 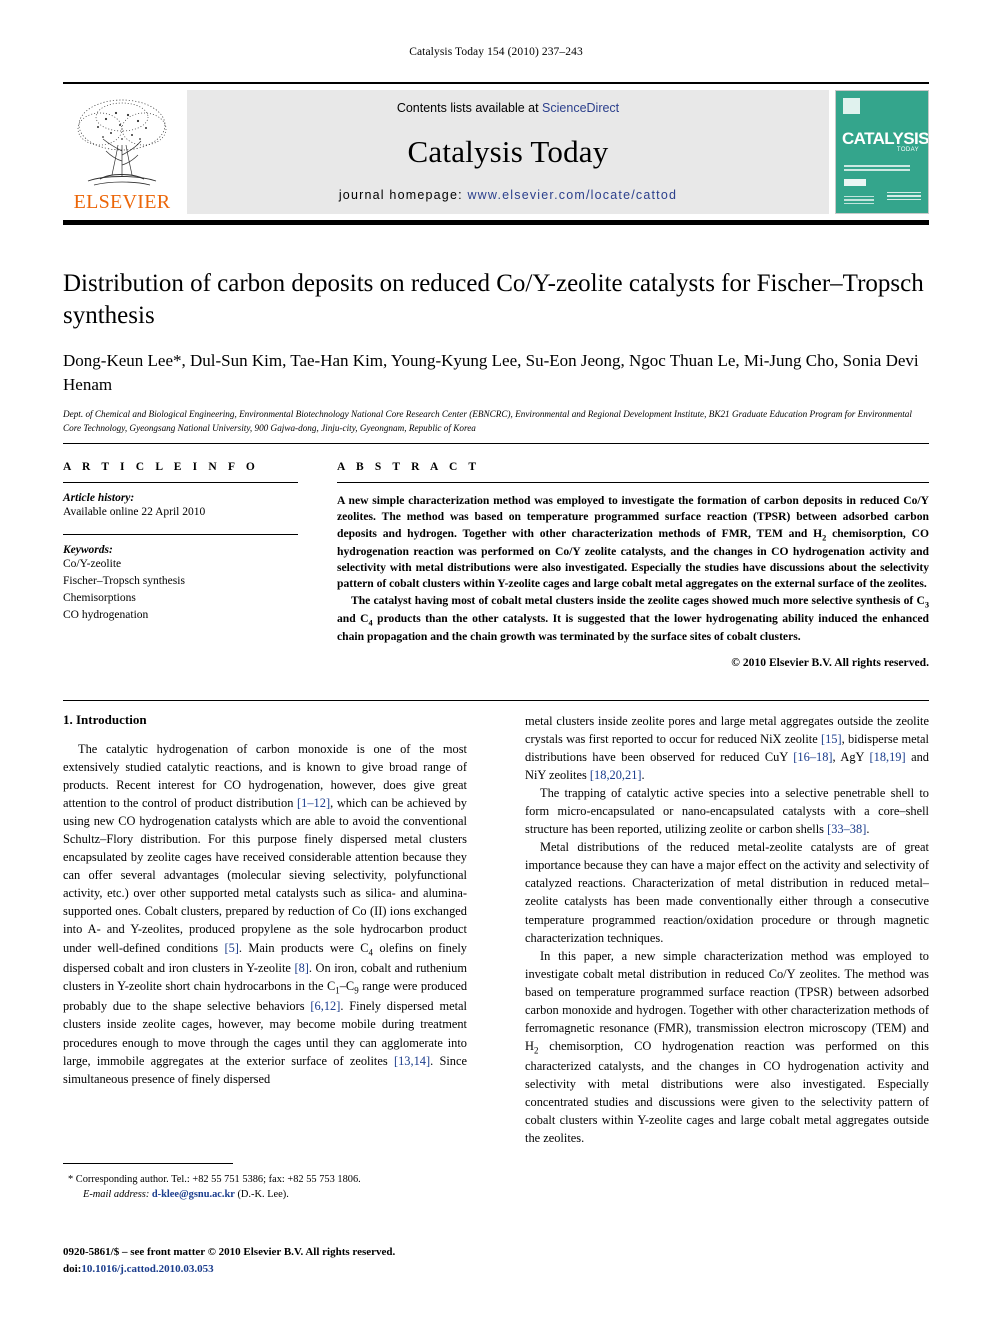 What do you see at coordinates (580, 108) in the screenshot?
I see `sciencedirect-link: ScienceDirect` at bounding box center [580, 108].